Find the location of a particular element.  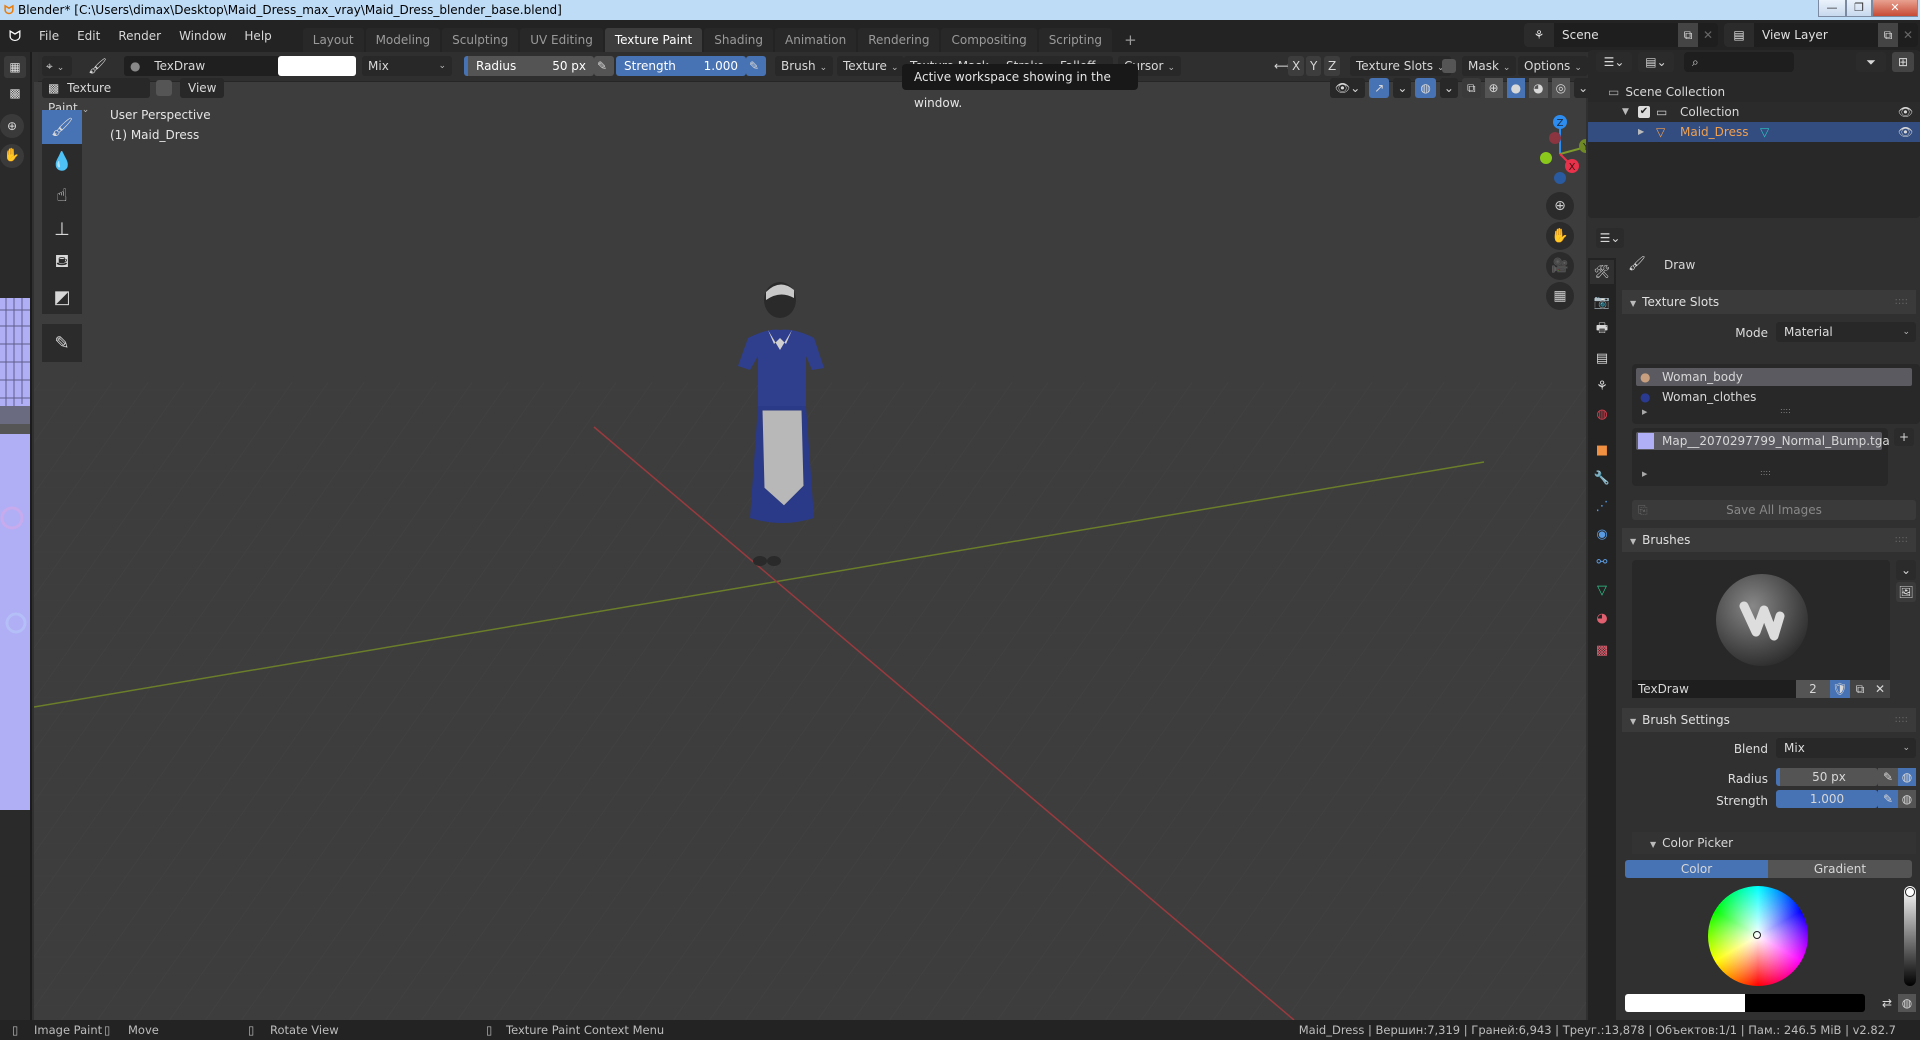

radius-unit-toggle-icon: ◍ is located at coordinates (1907, 777).